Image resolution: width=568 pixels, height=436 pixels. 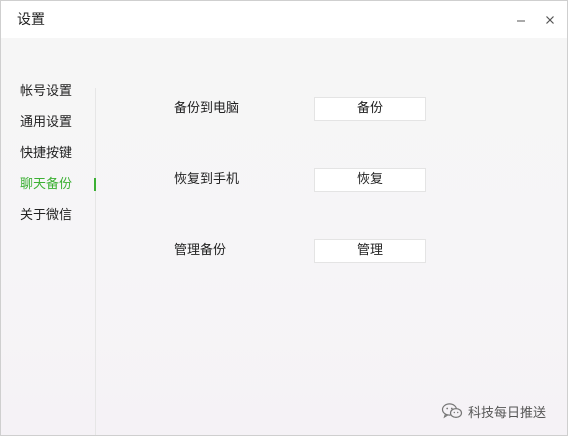 I want to click on backup-button: 备份, so click(x=370, y=109).